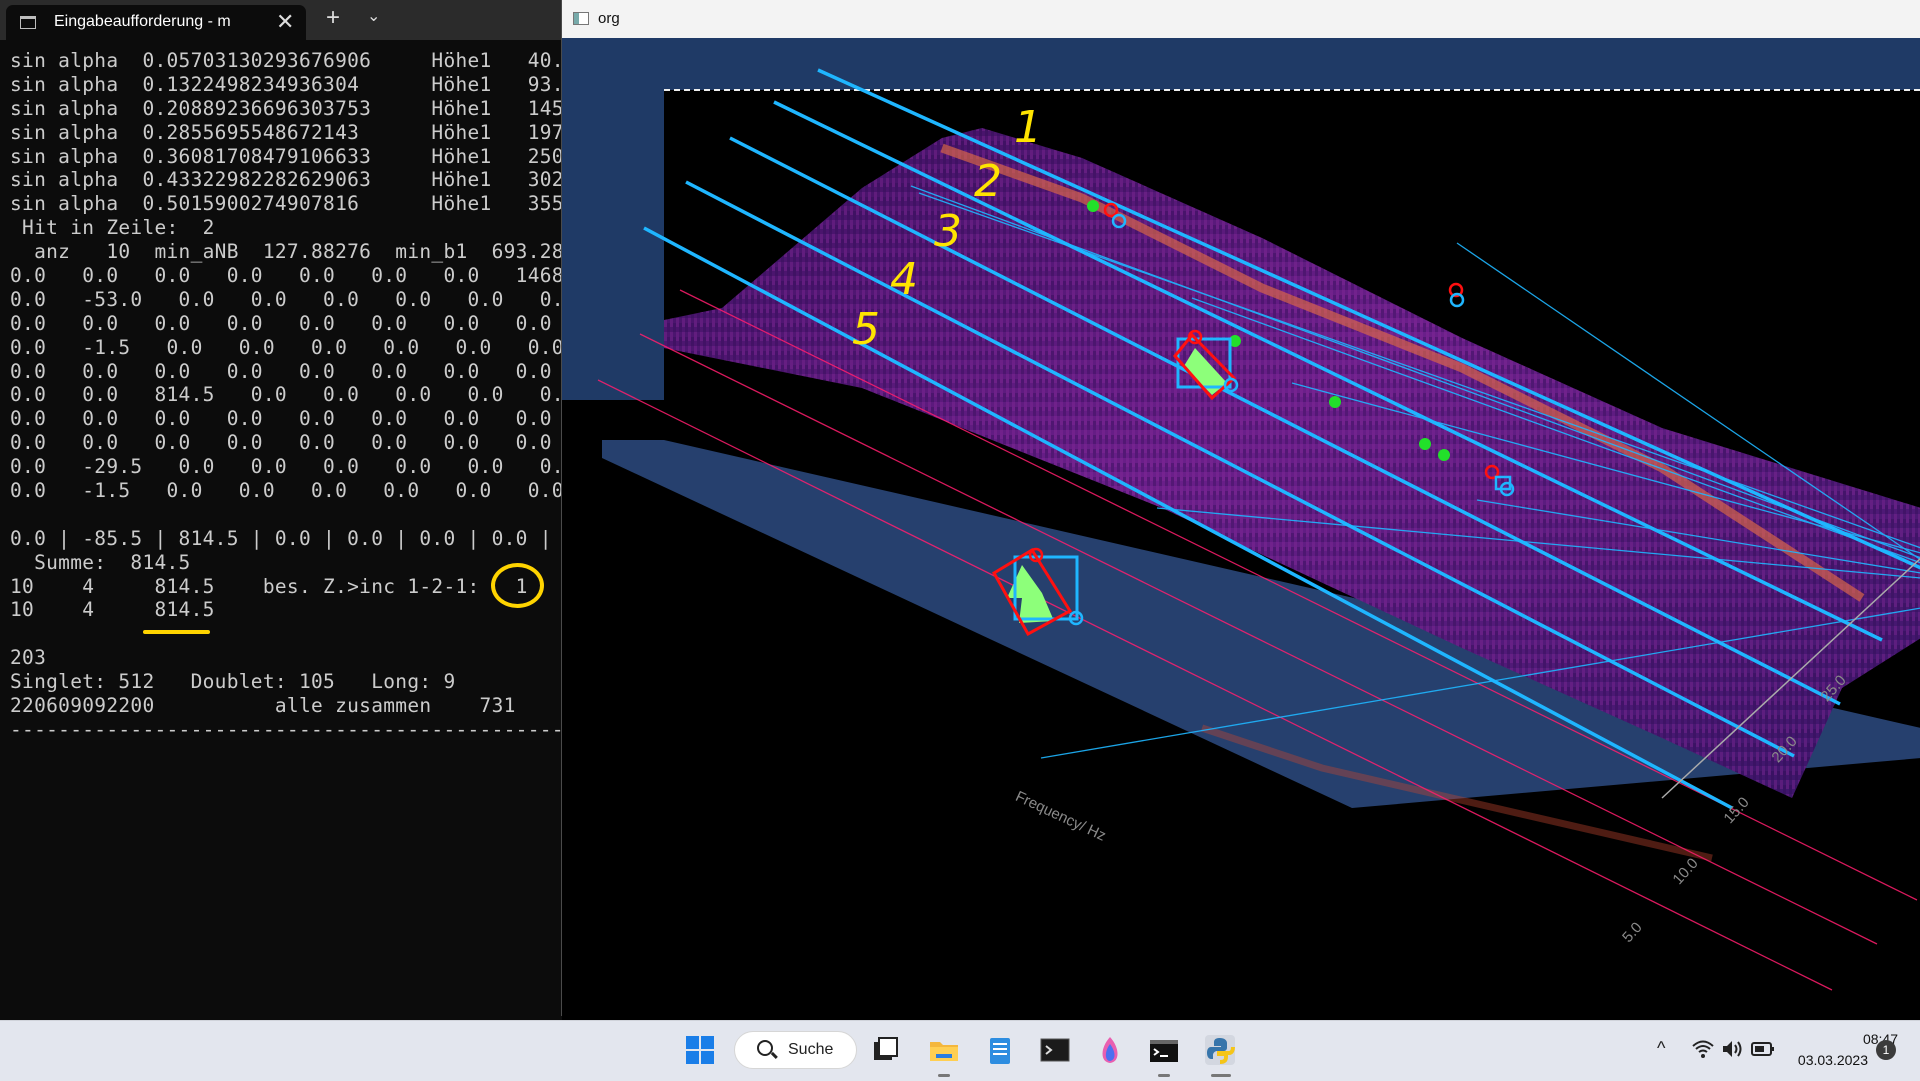 The width and height of the screenshot is (1920, 1081). I want to click on annotation-2: 2, so click(988, 181).